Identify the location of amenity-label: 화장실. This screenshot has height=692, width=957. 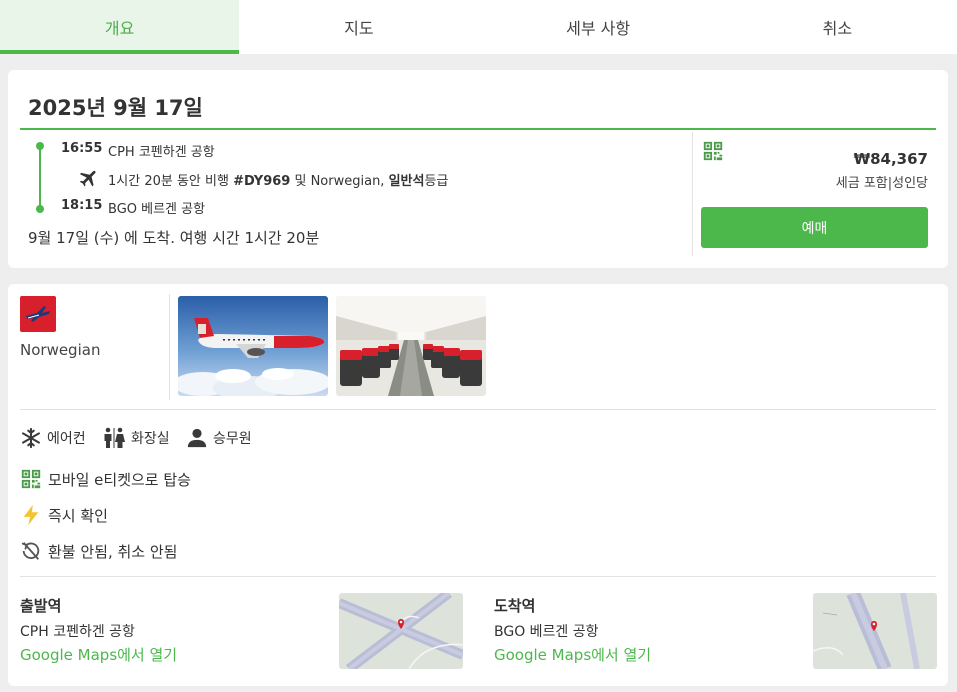
(150, 439).